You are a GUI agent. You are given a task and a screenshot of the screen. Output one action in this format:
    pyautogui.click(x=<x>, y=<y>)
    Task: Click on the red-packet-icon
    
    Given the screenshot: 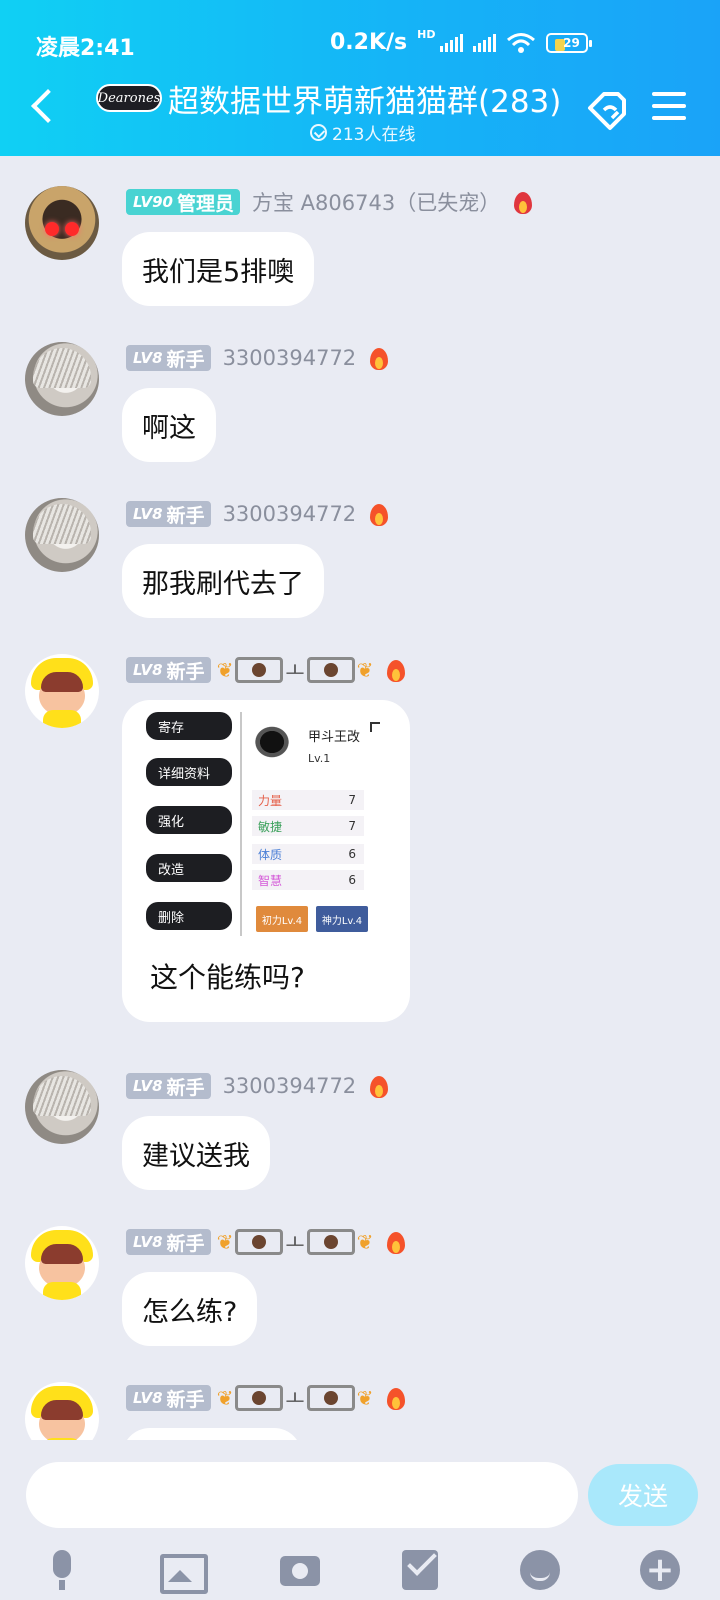 What is the action you would take?
    pyautogui.click(x=420, y=1570)
    